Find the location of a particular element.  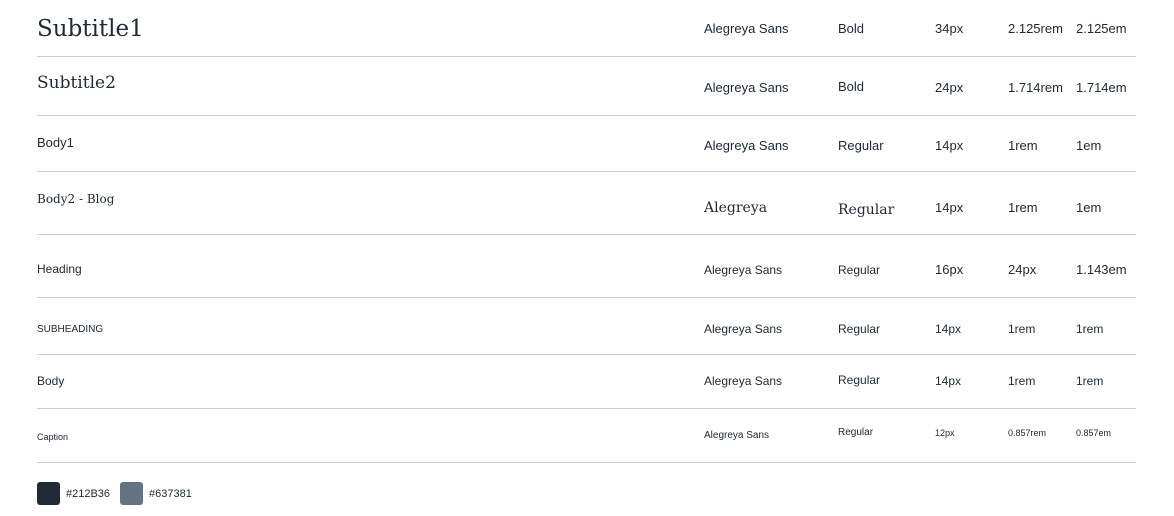

font-size-em: 2.125em is located at coordinates (1101, 28).